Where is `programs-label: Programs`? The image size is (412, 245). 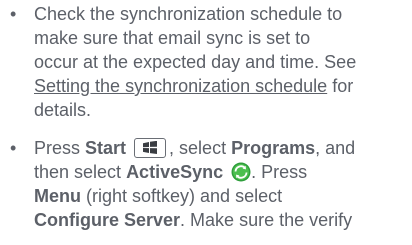 programs-label: Programs is located at coordinates (273, 148).